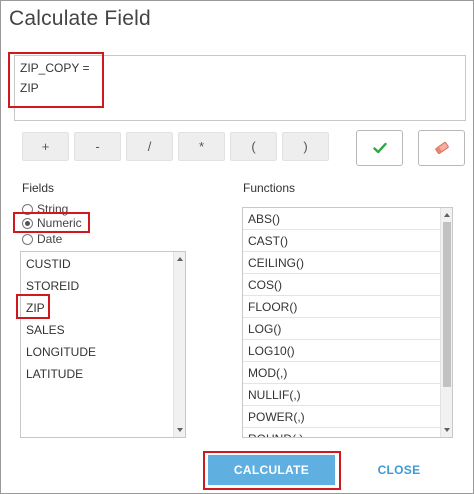 The height and width of the screenshot is (494, 474). What do you see at coordinates (341, 307) in the screenshot?
I see `function-item-floor: FLOOR()` at bounding box center [341, 307].